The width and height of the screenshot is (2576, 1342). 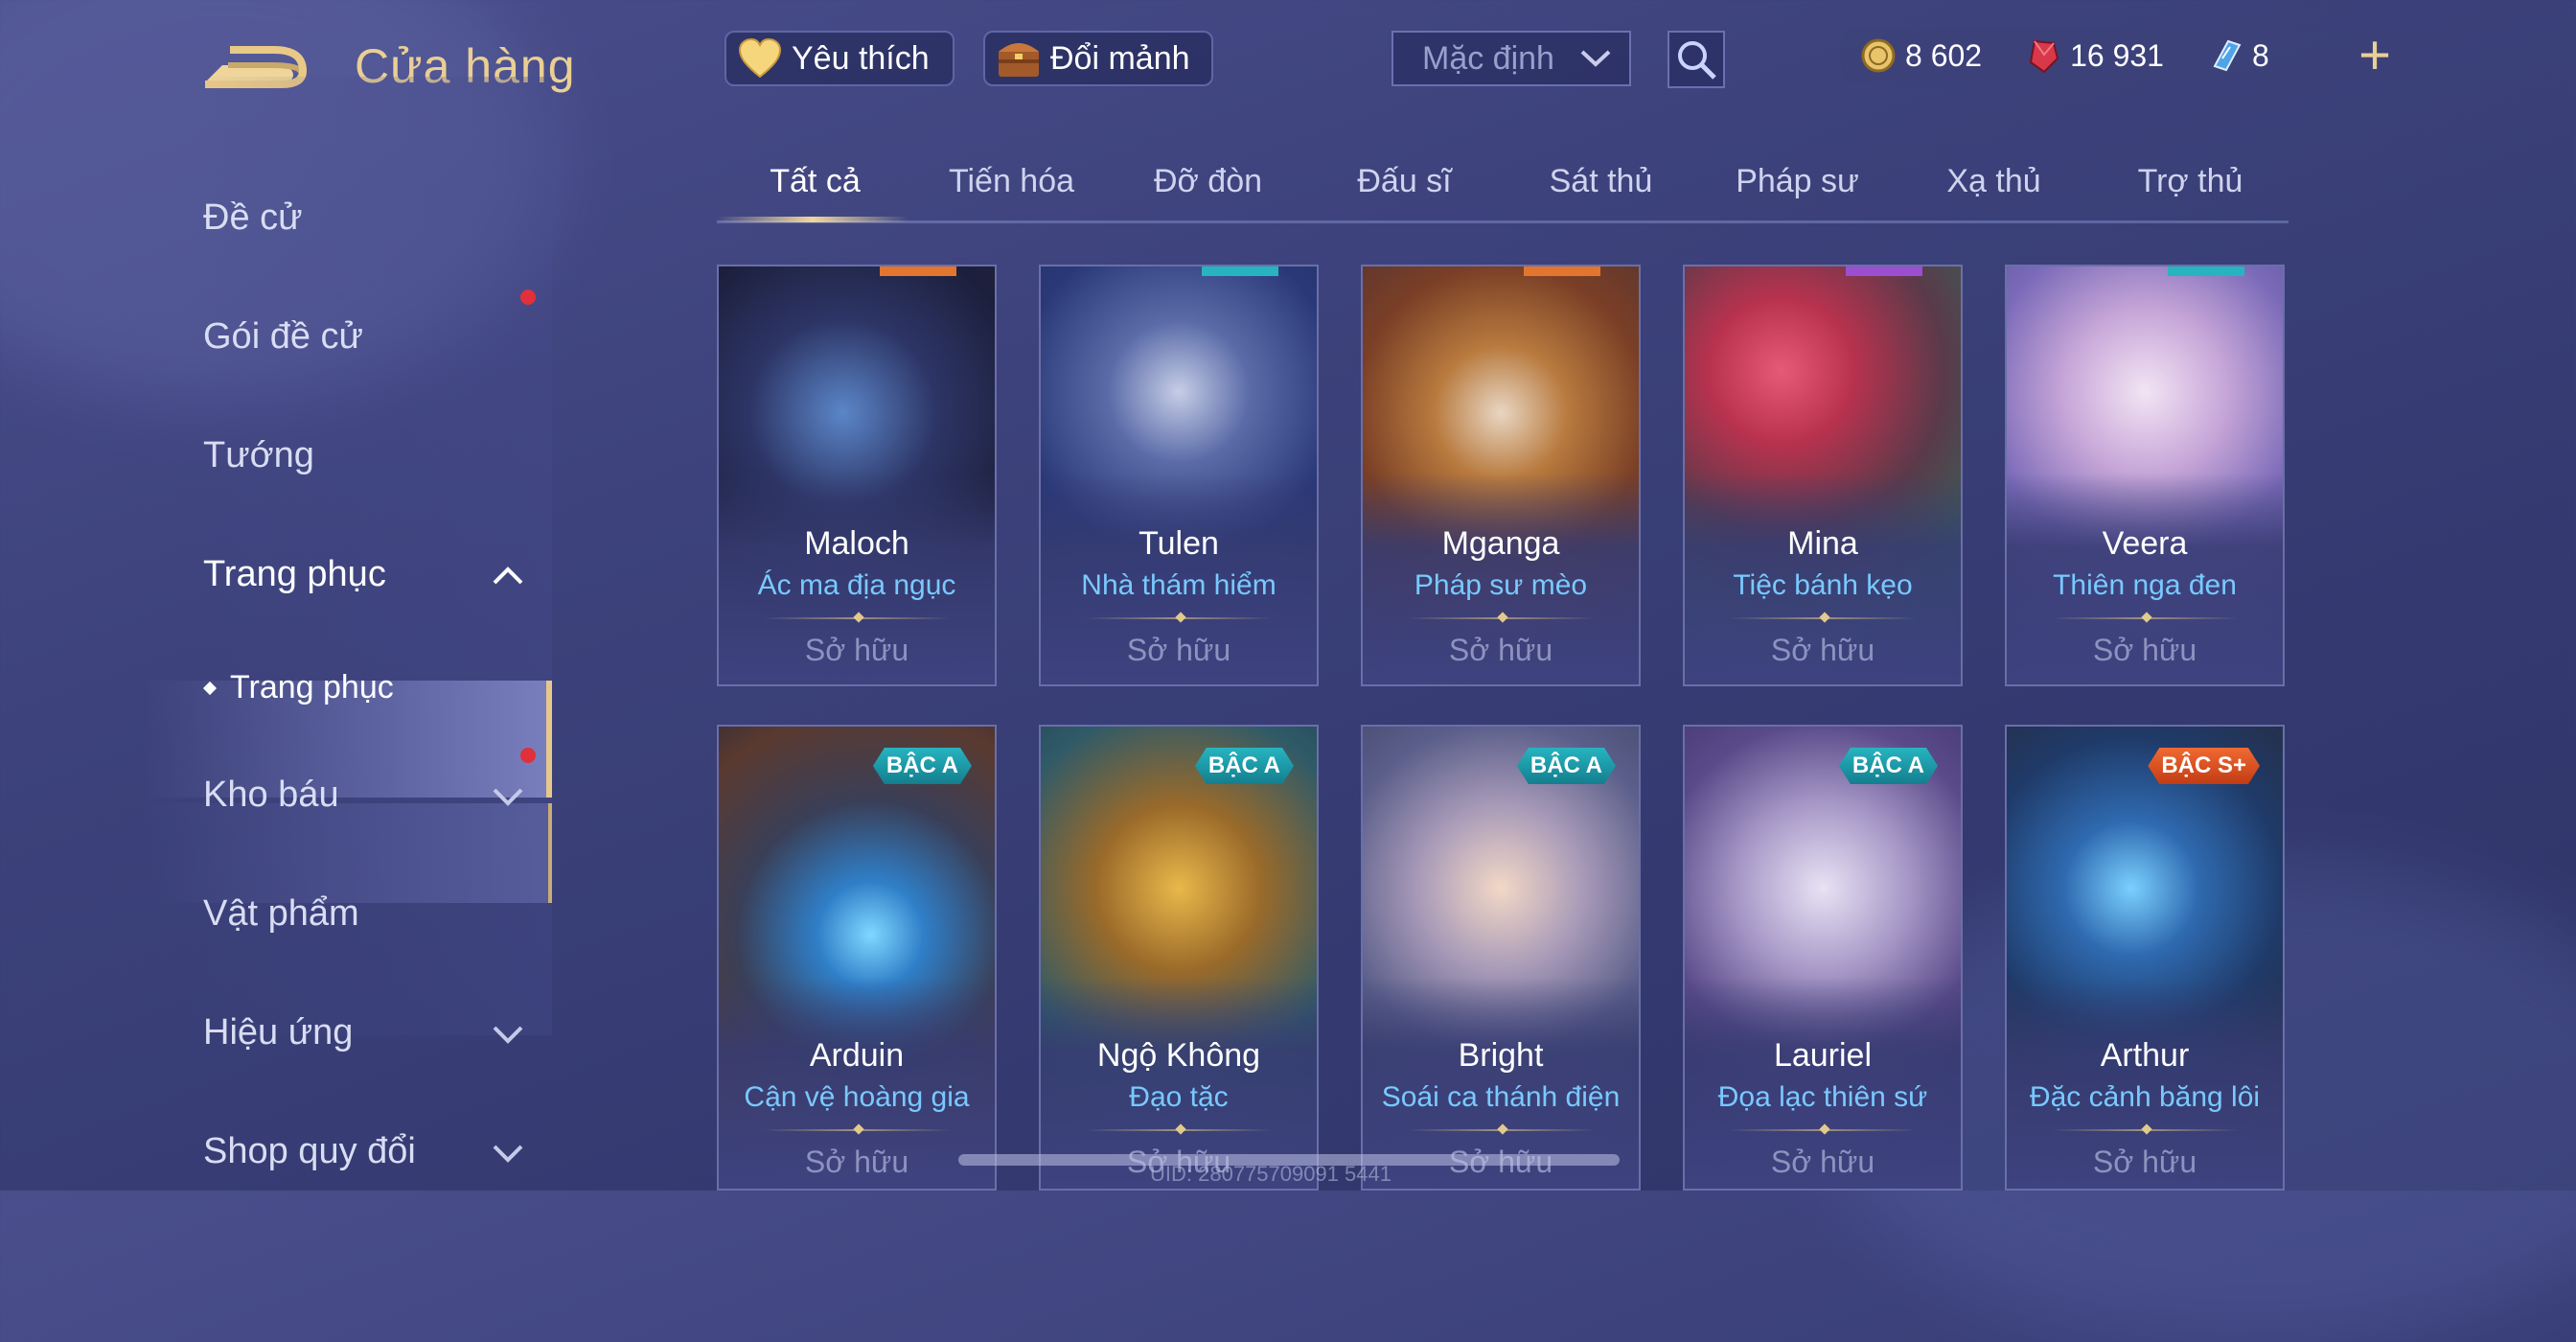 What do you see at coordinates (812, 219) in the screenshot?
I see `active-tab-indicator` at bounding box center [812, 219].